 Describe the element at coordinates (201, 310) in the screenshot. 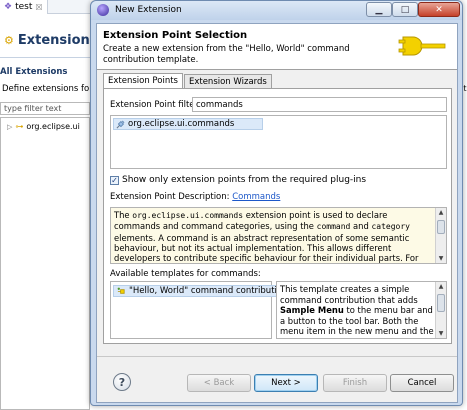

I see `templates-list: "Hello, World" command contribution` at that location.